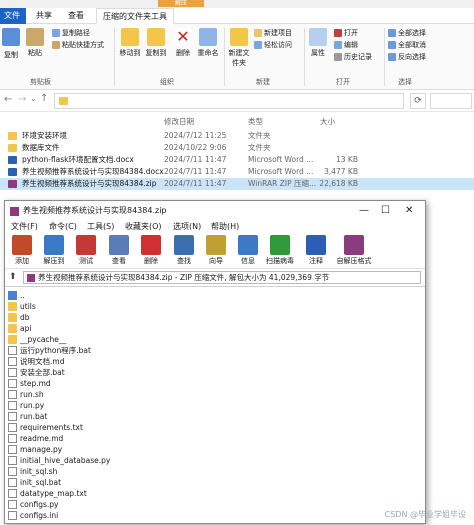  What do you see at coordinates (151, 245) in the screenshot?
I see `delete-icon` at bounding box center [151, 245].